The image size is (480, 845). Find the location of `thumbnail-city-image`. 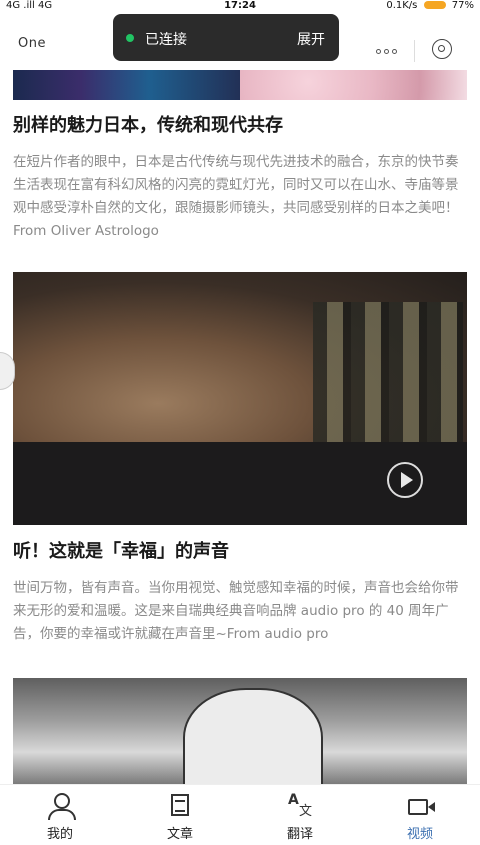

thumbnail-city-image is located at coordinates (126, 85).